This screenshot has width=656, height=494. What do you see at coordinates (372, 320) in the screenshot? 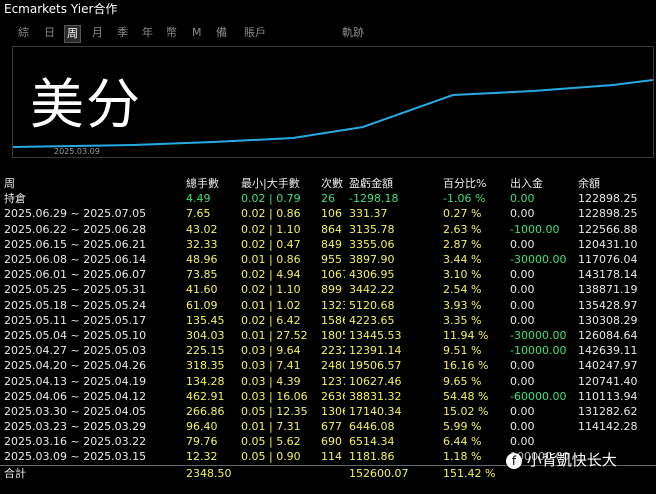
I see `cell-profit: 4223.65` at bounding box center [372, 320].